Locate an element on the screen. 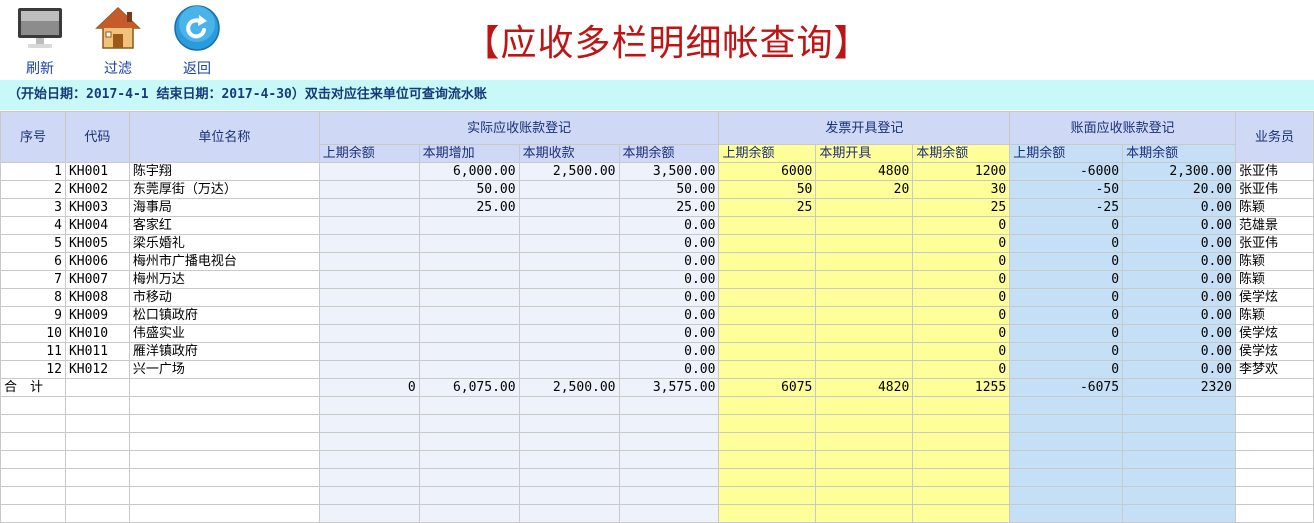  cell-code: KH008 is located at coordinates (97, 297).